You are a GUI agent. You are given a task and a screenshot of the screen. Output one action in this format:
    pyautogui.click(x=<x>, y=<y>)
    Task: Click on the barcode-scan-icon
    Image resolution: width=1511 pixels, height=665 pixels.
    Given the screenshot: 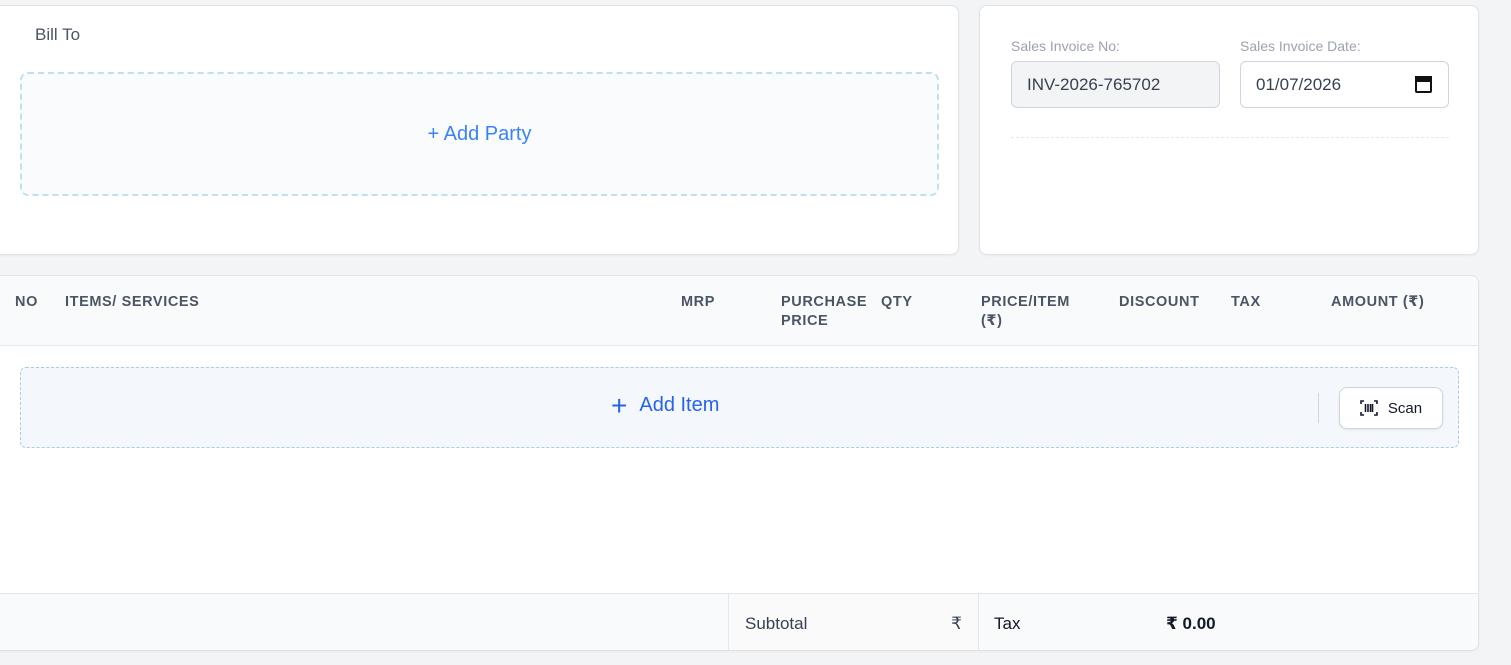 What is the action you would take?
    pyautogui.click(x=1369, y=408)
    